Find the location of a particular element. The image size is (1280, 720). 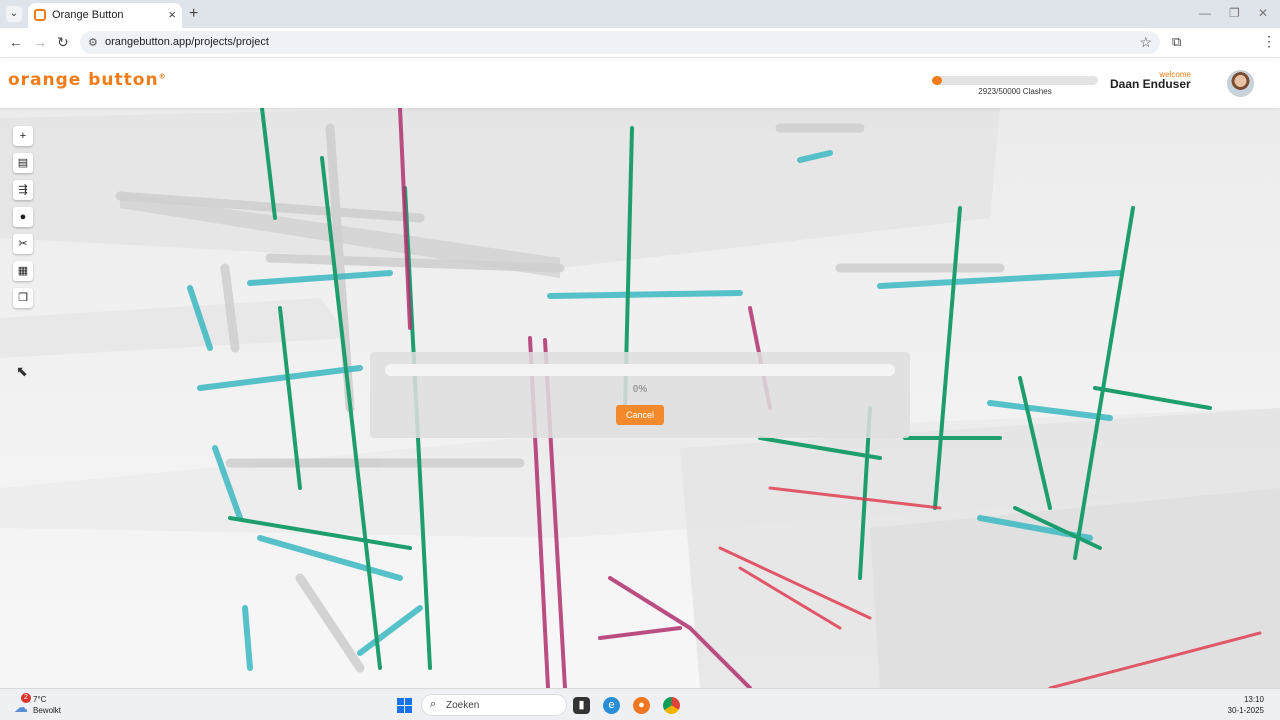

url-text: orangebutton.app/projects/project is located at coordinates (187, 42).